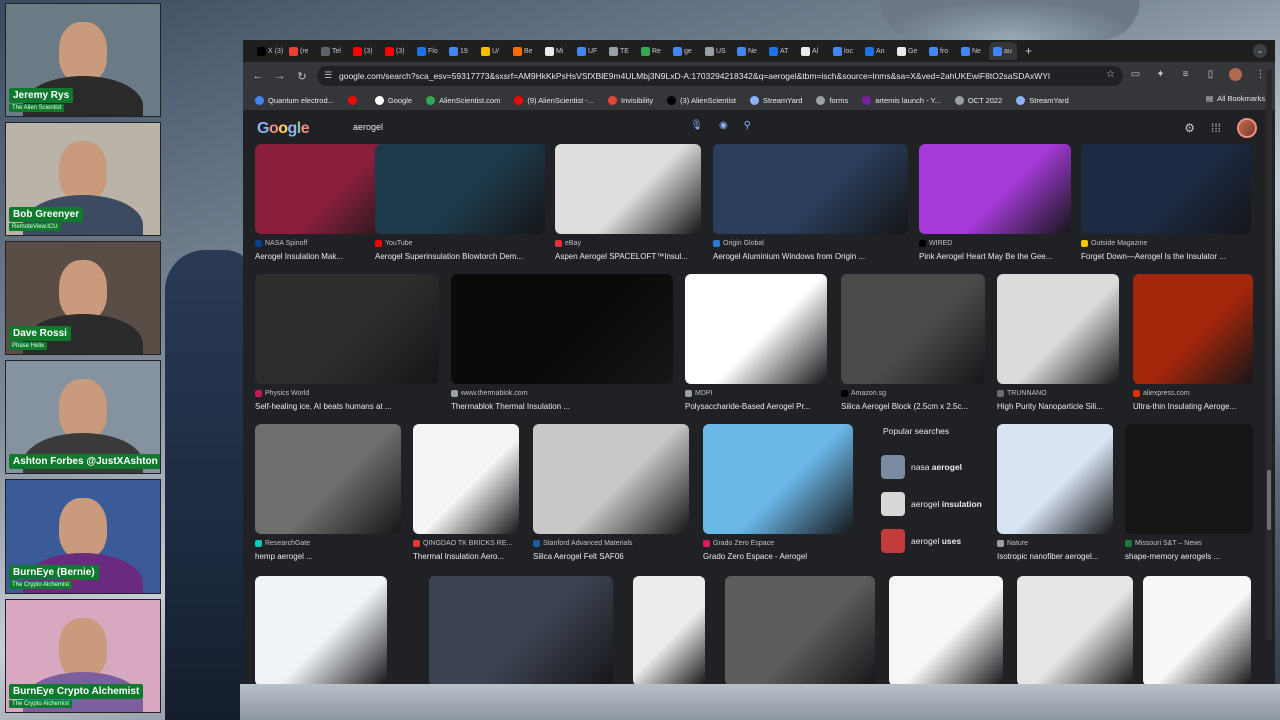  I want to click on bookmark-item: OCT 2022, so click(978, 100).